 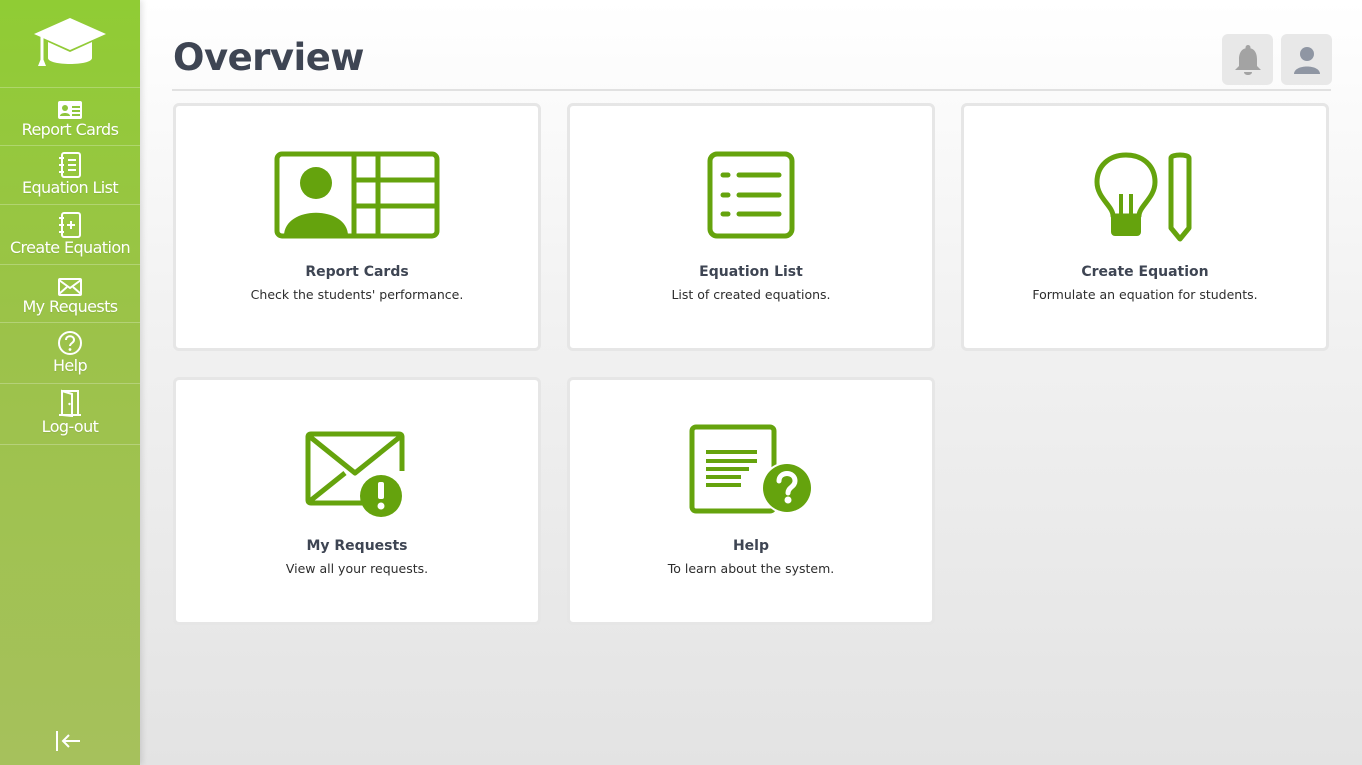 I want to click on bell-icon, so click(x=1247, y=59).